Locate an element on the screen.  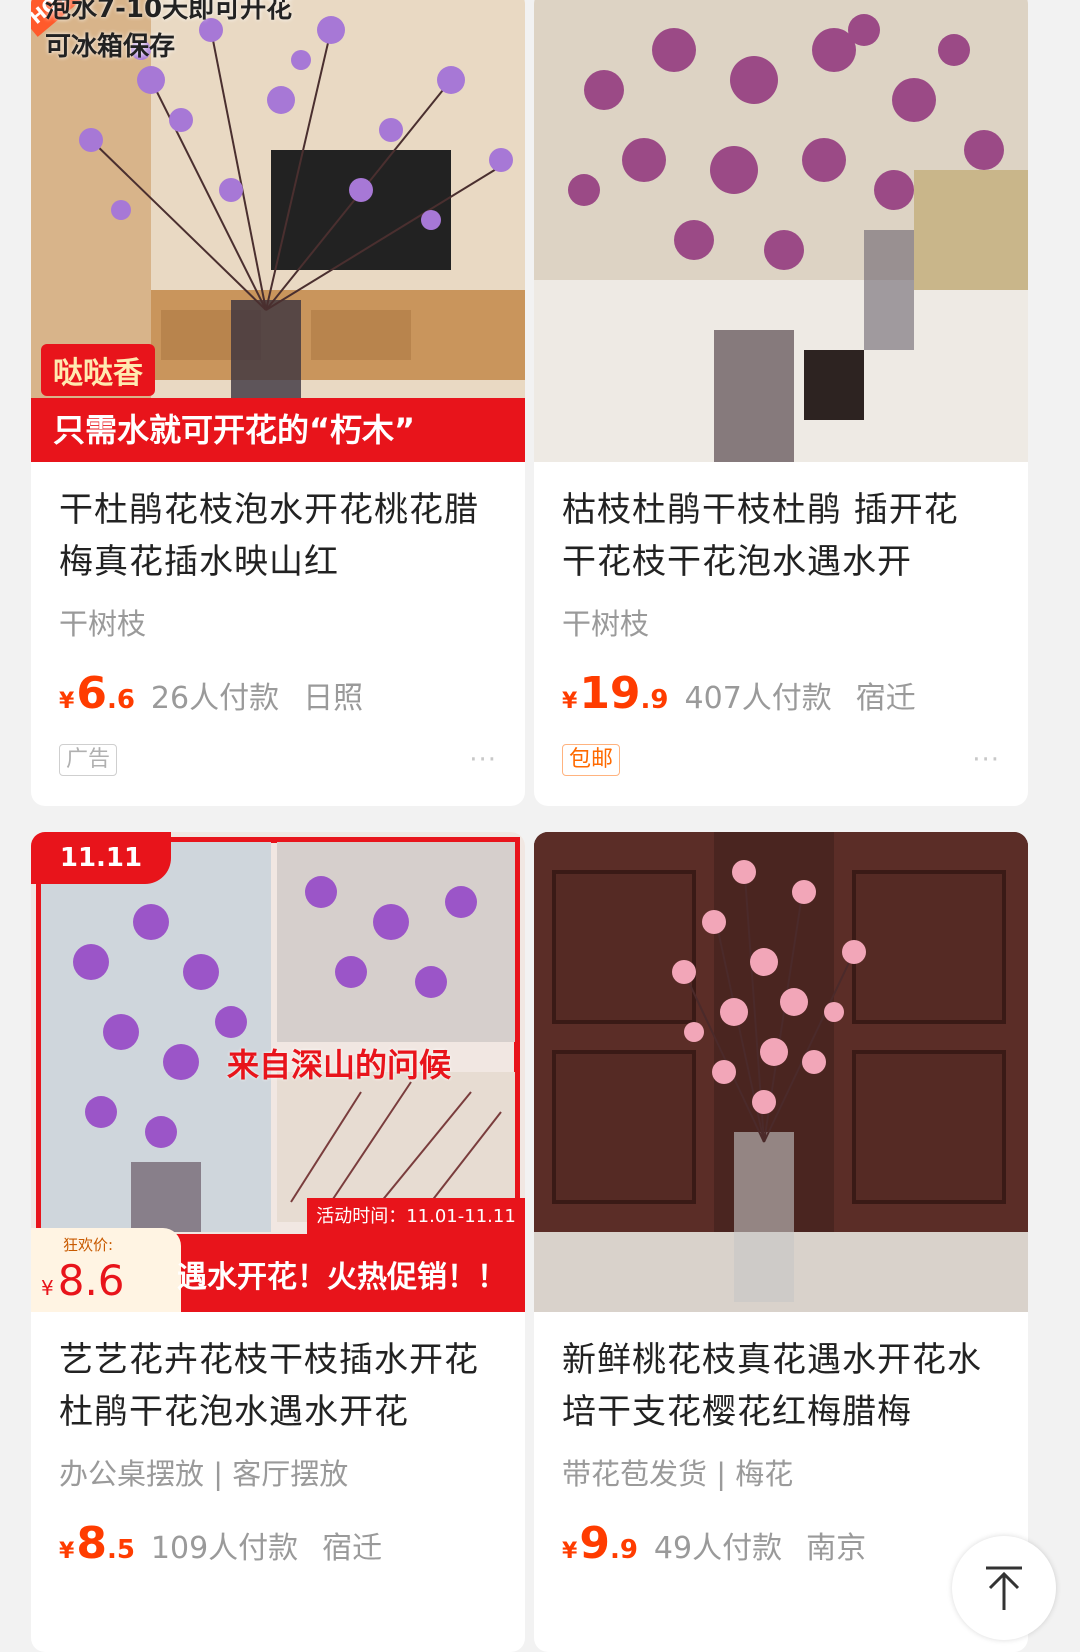
activity-period: 活动时间：11.01-11.11 is located at coordinates (416, 1217).